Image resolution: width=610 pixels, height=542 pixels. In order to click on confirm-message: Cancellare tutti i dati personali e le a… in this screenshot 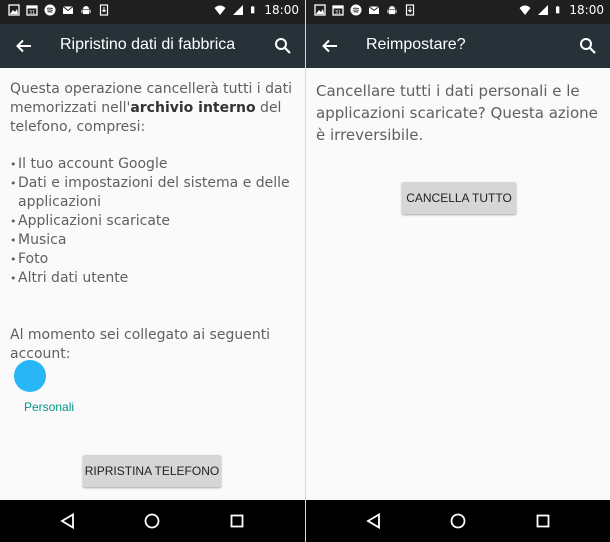, I will do `click(457, 113)`.